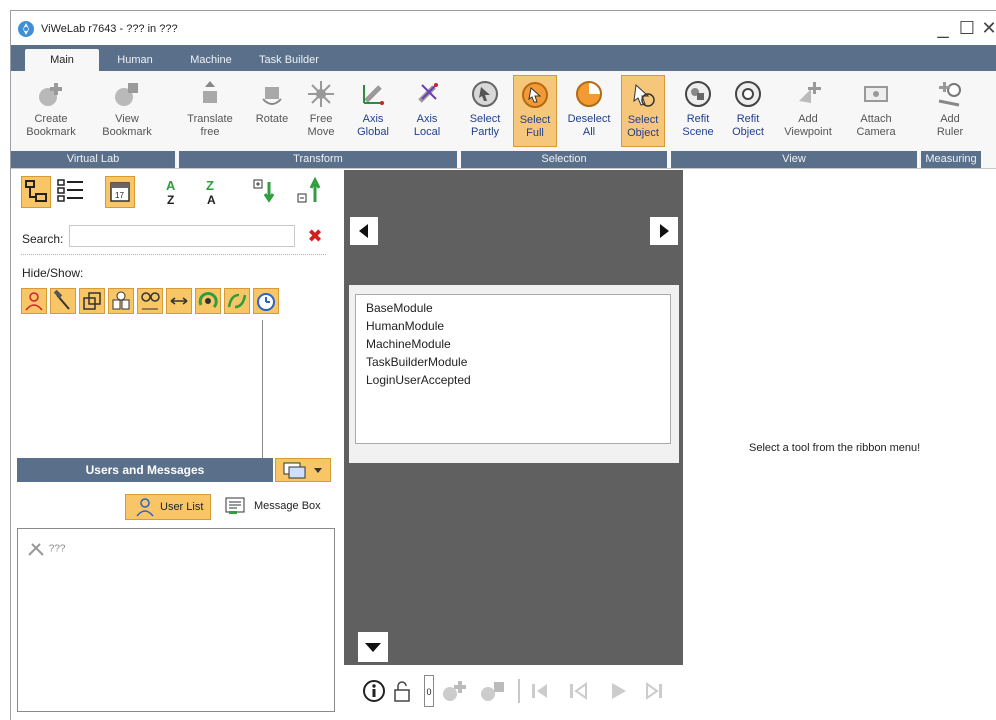 The image size is (996, 720). What do you see at coordinates (62, 60) in the screenshot?
I see `tab-main: Main` at bounding box center [62, 60].